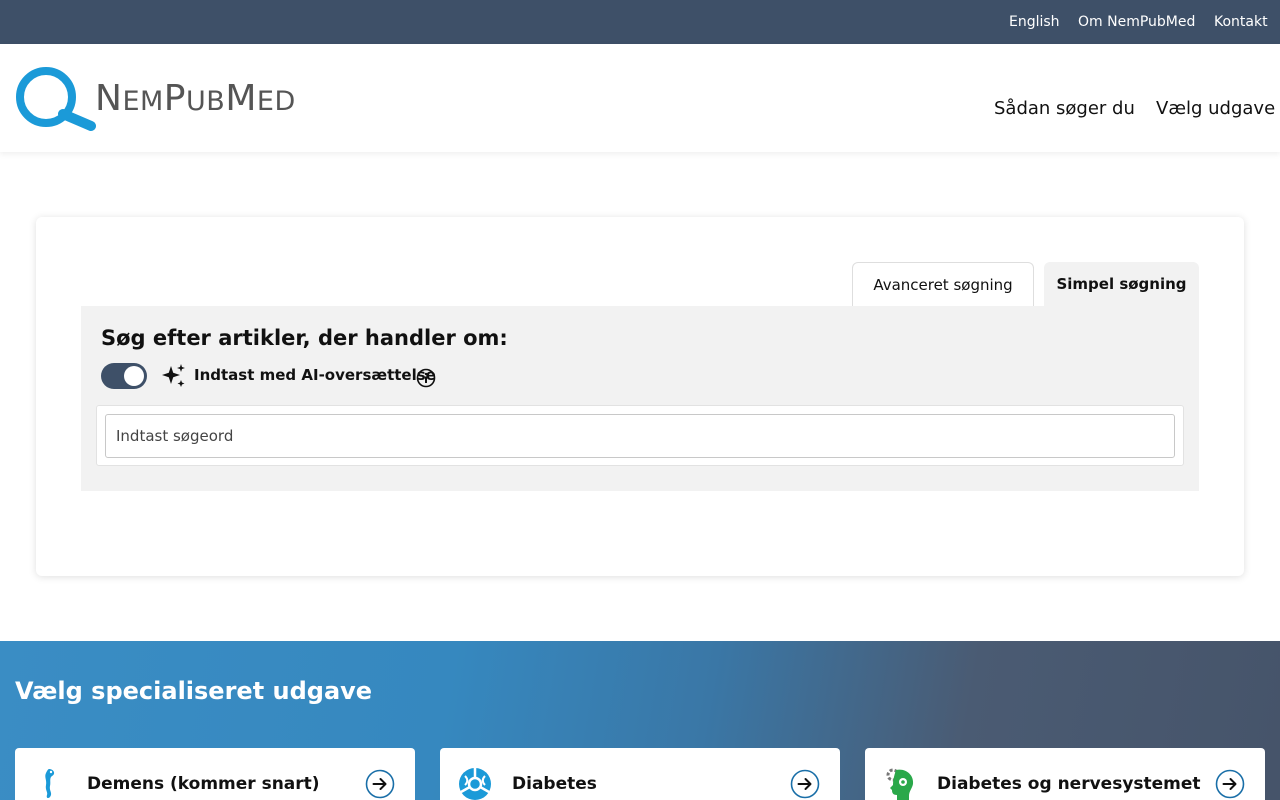  I want to click on info-icon, so click(426, 378).